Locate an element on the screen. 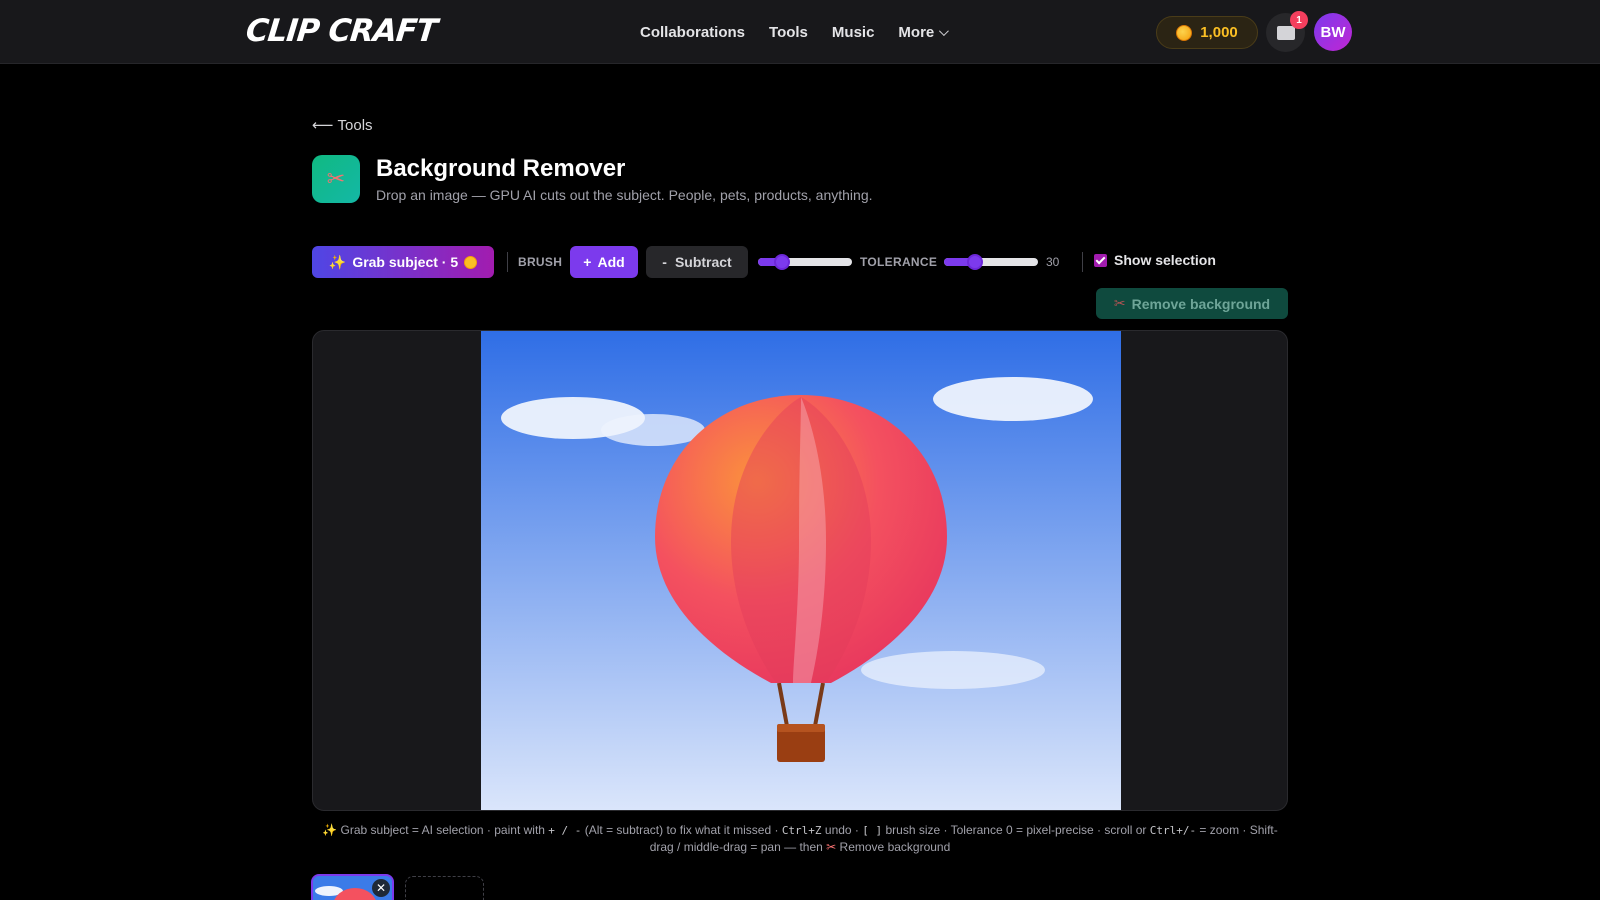 The width and height of the screenshot is (1600, 900). hint-key: [ ] is located at coordinates (872, 830).